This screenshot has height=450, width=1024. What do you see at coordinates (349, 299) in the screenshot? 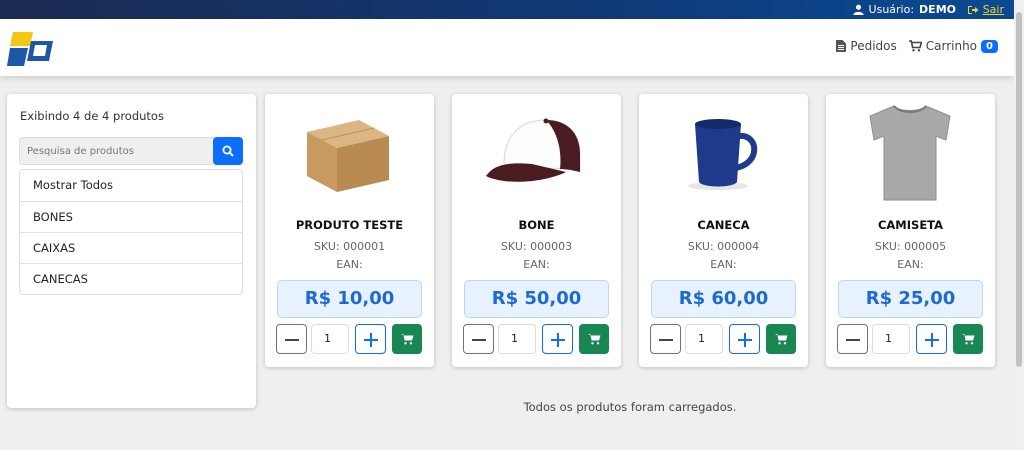
I see `product-price: R$ 10,00` at bounding box center [349, 299].